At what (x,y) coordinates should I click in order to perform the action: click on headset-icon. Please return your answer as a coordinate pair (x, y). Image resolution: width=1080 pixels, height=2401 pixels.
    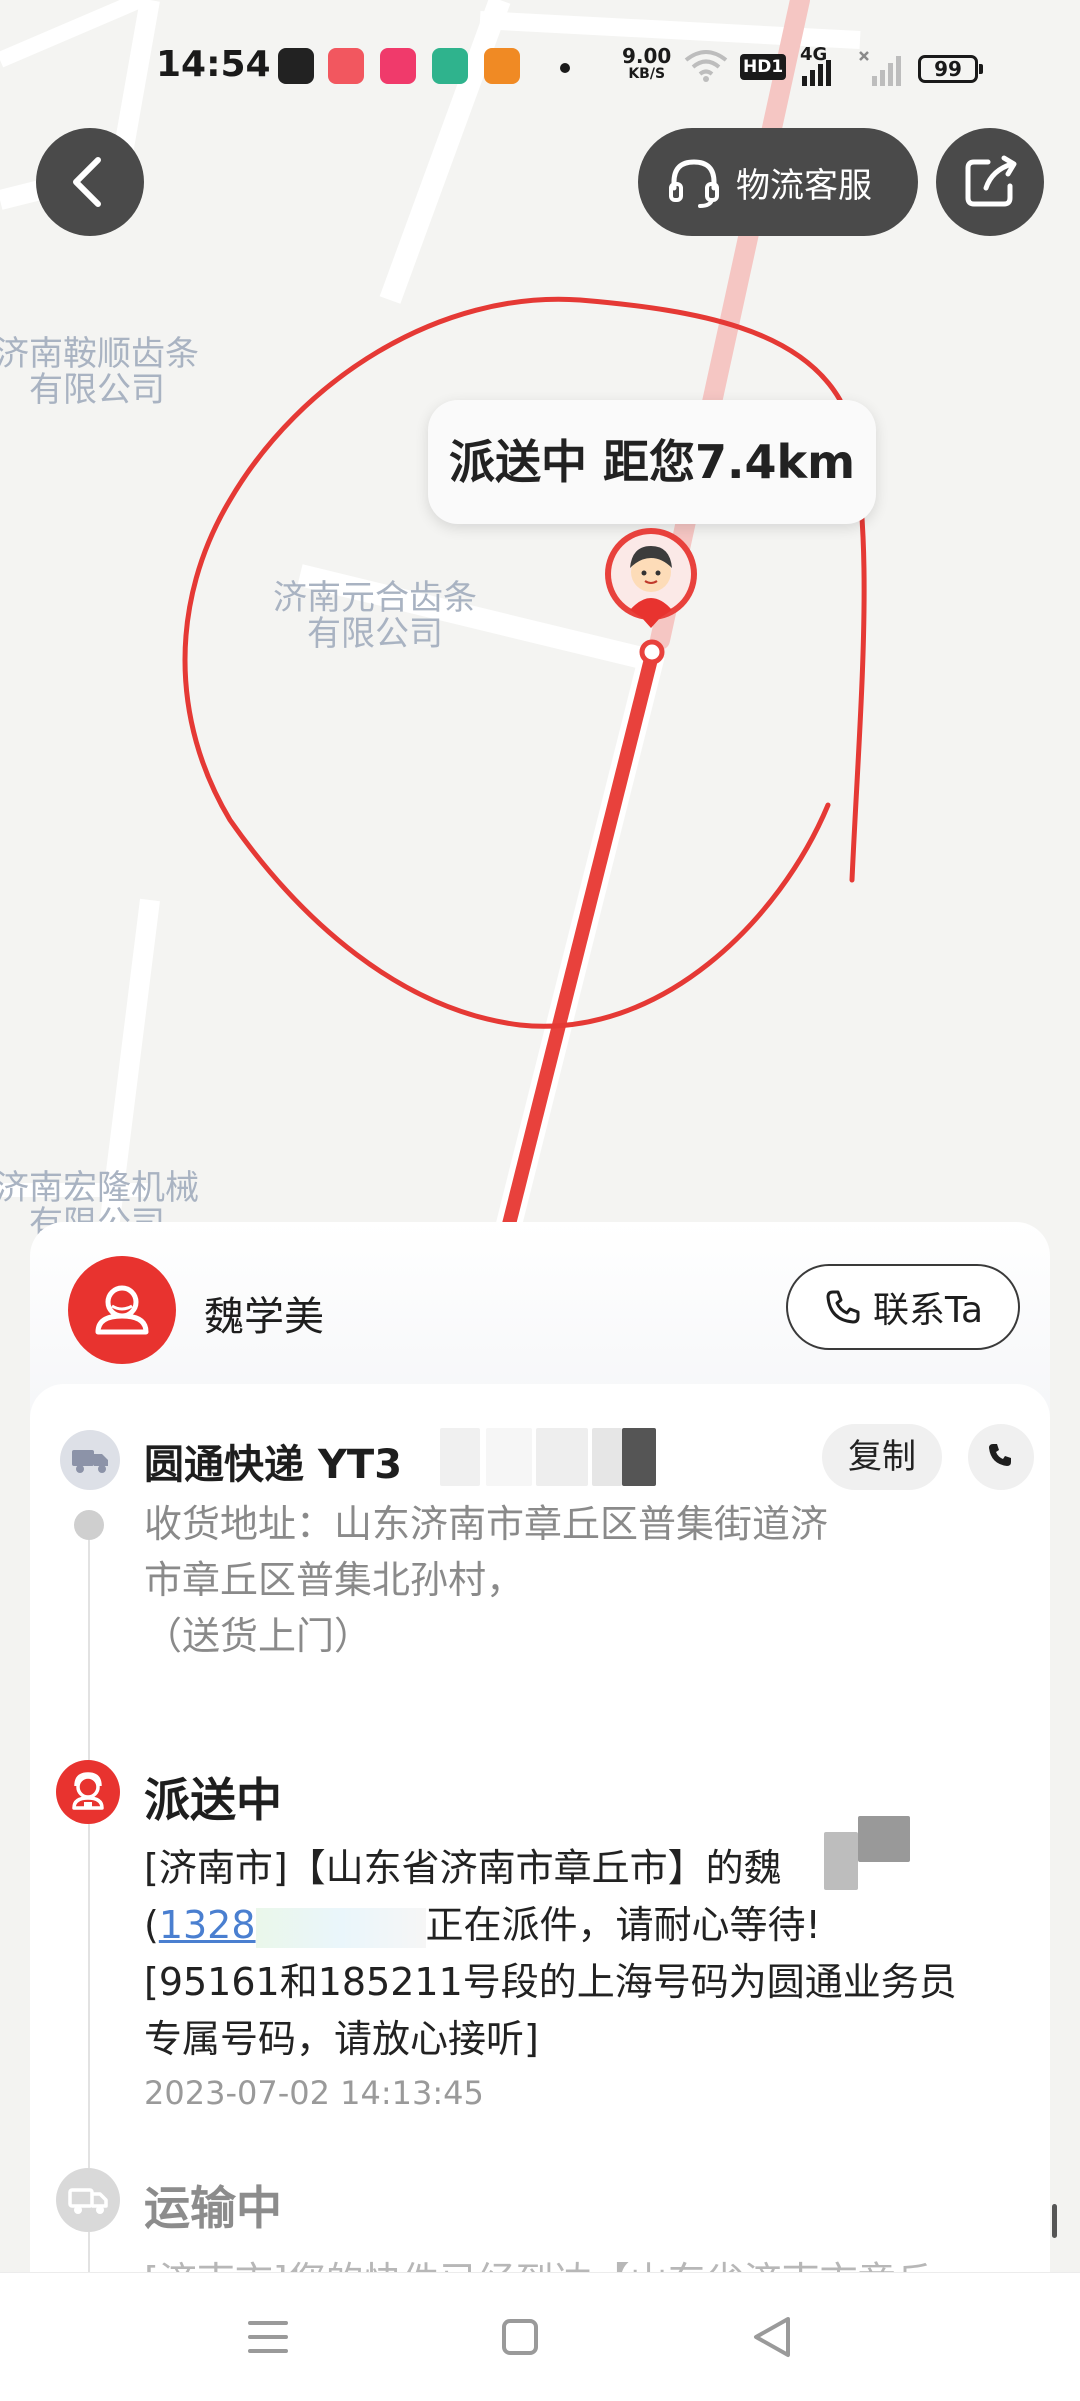
    Looking at the image, I should click on (694, 183).